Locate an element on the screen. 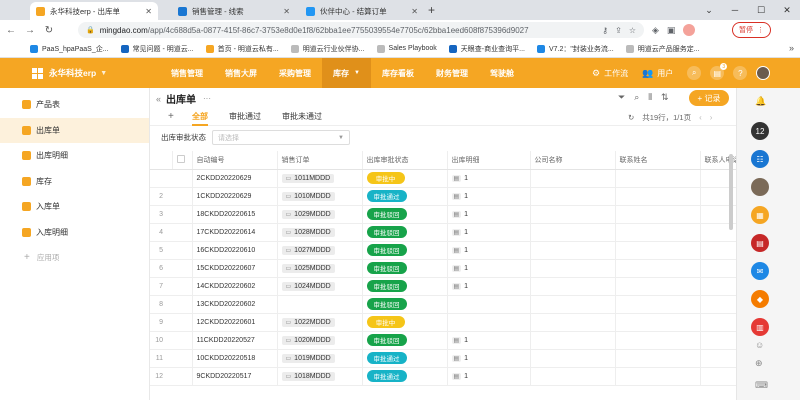  sales-order-cell: ▭ 1022MDDD is located at coordinates (320, 322).